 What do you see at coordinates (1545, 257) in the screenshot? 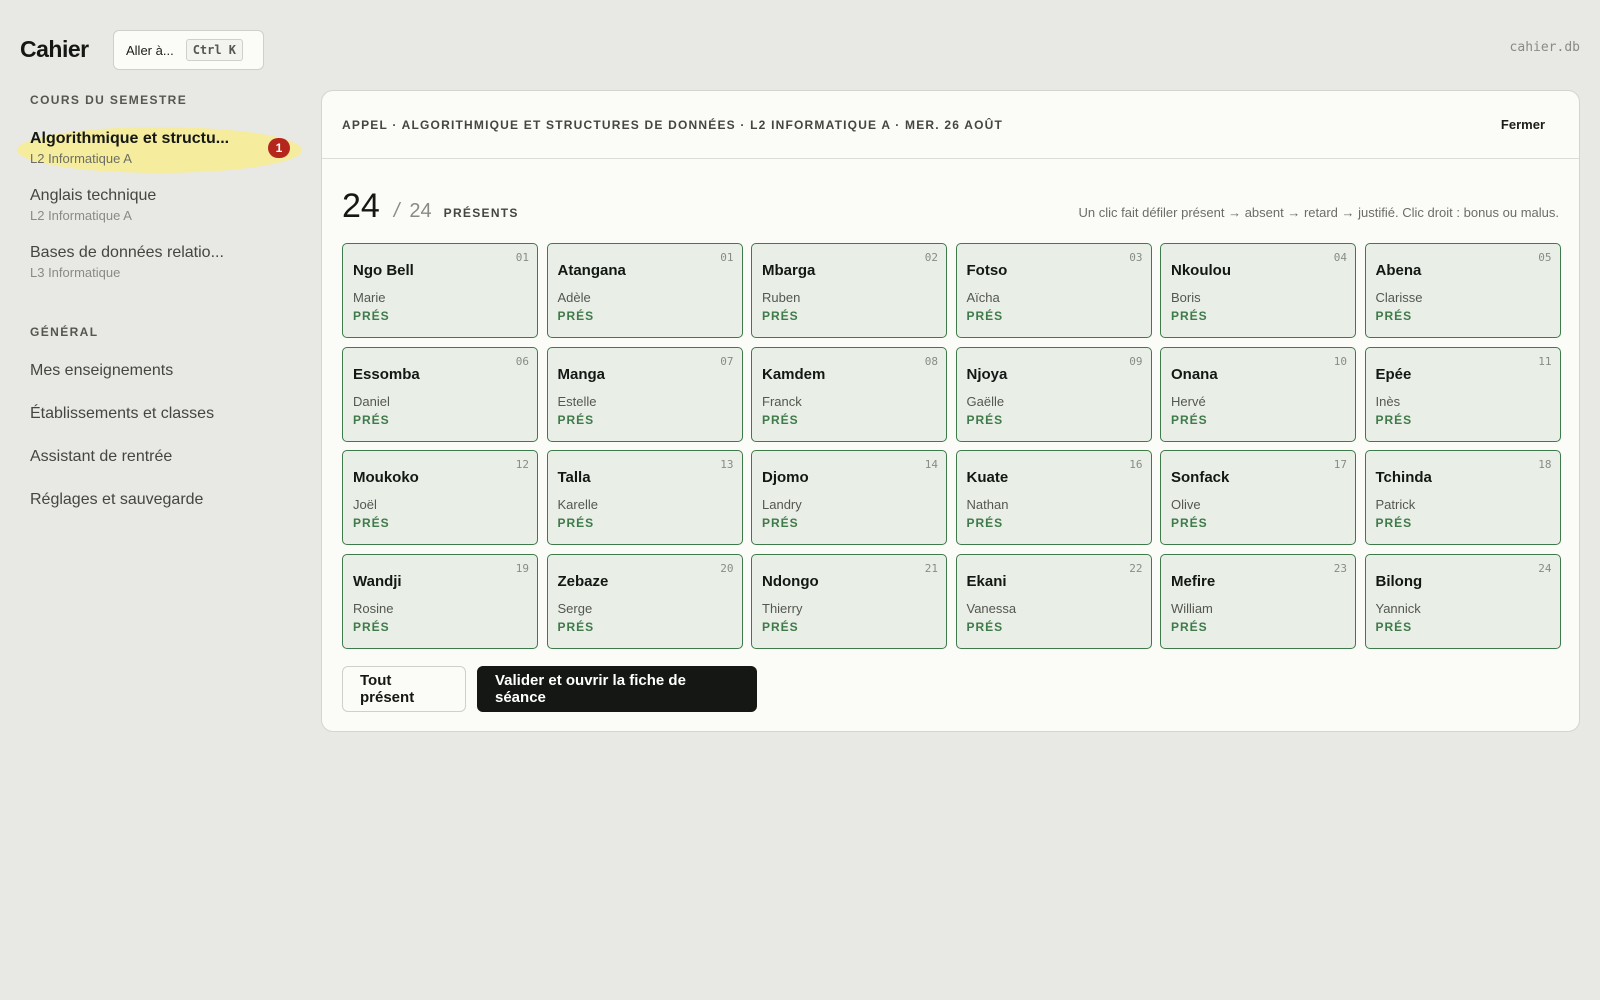
I see `student-number: 05` at bounding box center [1545, 257].